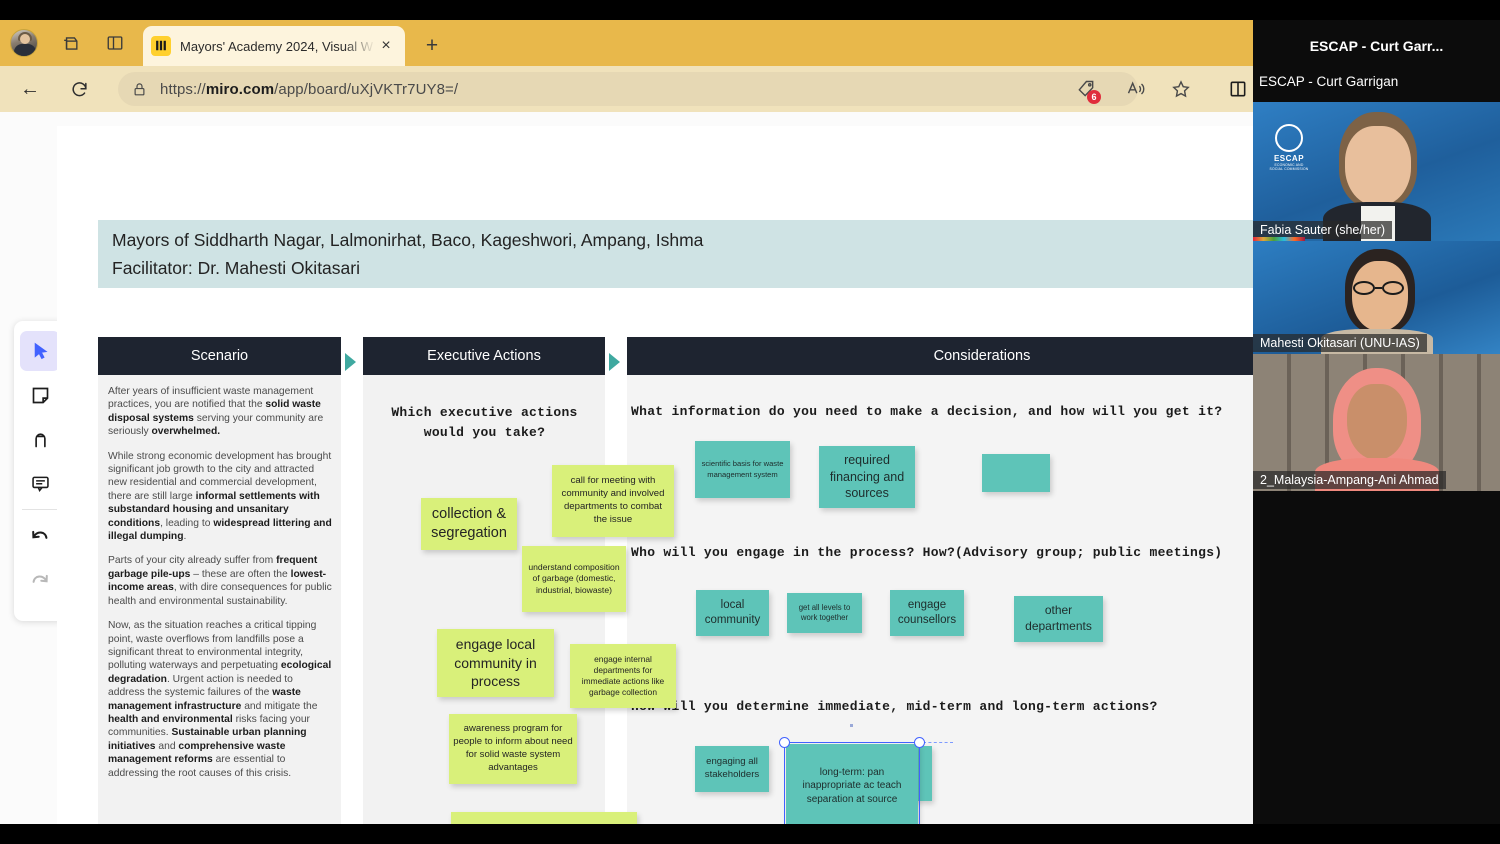  What do you see at coordinates (139, 88) in the screenshot?
I see `lock-icon` at bounding box center [139, 88].